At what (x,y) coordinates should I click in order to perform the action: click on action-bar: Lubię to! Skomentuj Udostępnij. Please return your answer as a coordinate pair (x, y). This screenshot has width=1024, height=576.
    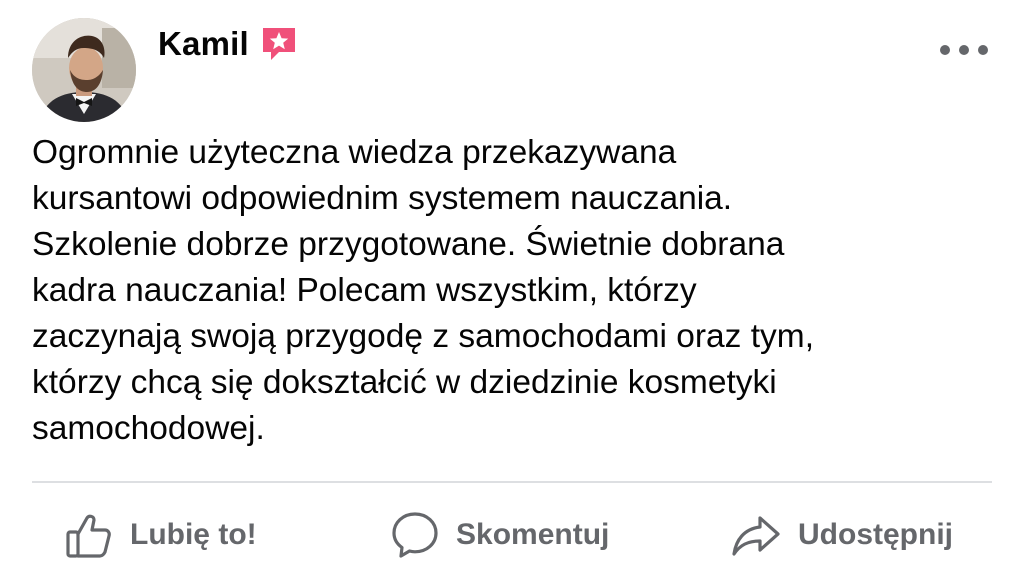
    Looking at the image, I should click on (512, 535).